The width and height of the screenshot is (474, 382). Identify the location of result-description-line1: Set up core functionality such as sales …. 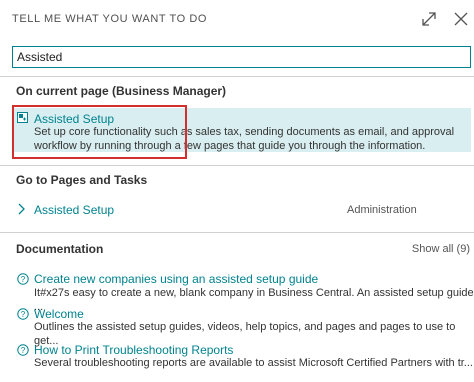
(244, 132).